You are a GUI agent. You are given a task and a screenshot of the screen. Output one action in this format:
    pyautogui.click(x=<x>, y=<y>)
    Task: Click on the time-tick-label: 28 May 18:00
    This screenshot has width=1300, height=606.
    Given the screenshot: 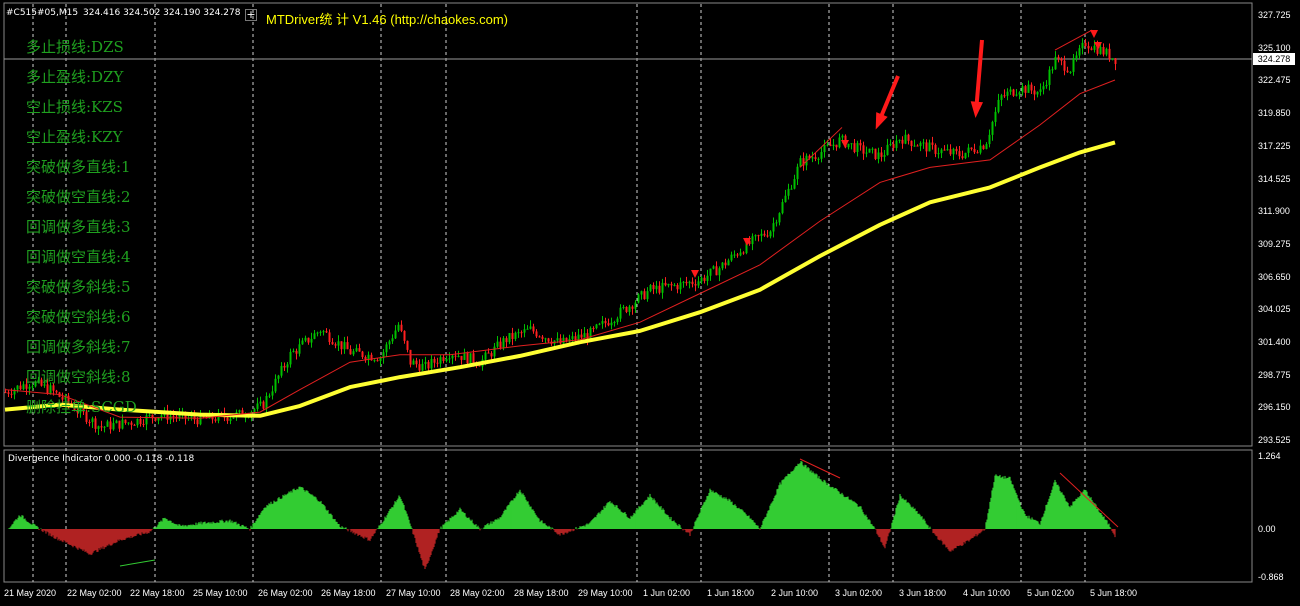 What is the action you would take?
    pyautogui.click(x=541, y=593)
    